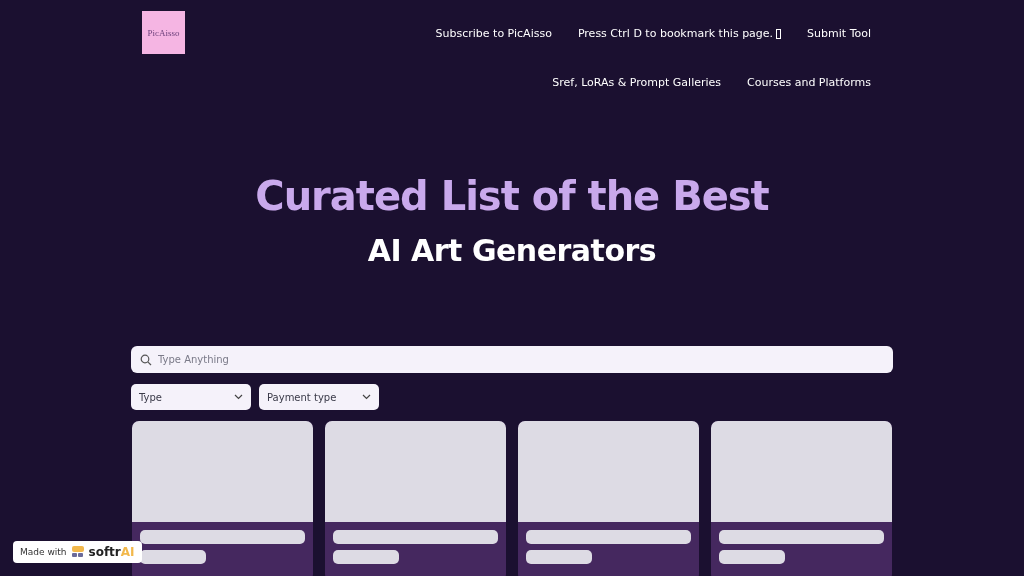 The image size is (1024, 576). I want to click on nav-link: Submit Tool, so click(839, 33).